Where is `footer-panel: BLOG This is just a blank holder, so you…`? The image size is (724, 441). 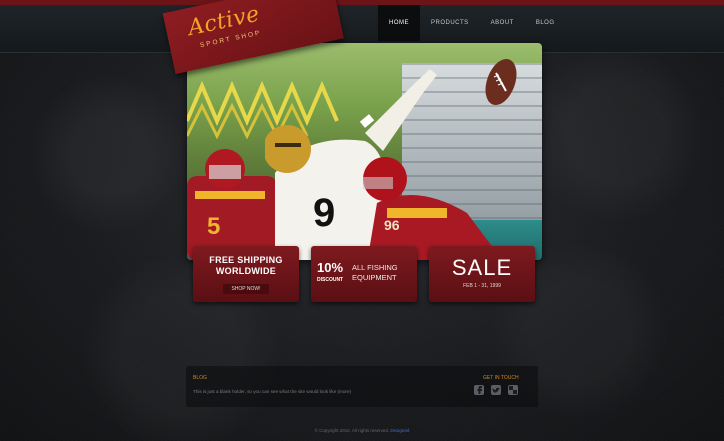 footer-panel: BLOG This is just a blank holder, so you… is located at coordinates (362, 386).